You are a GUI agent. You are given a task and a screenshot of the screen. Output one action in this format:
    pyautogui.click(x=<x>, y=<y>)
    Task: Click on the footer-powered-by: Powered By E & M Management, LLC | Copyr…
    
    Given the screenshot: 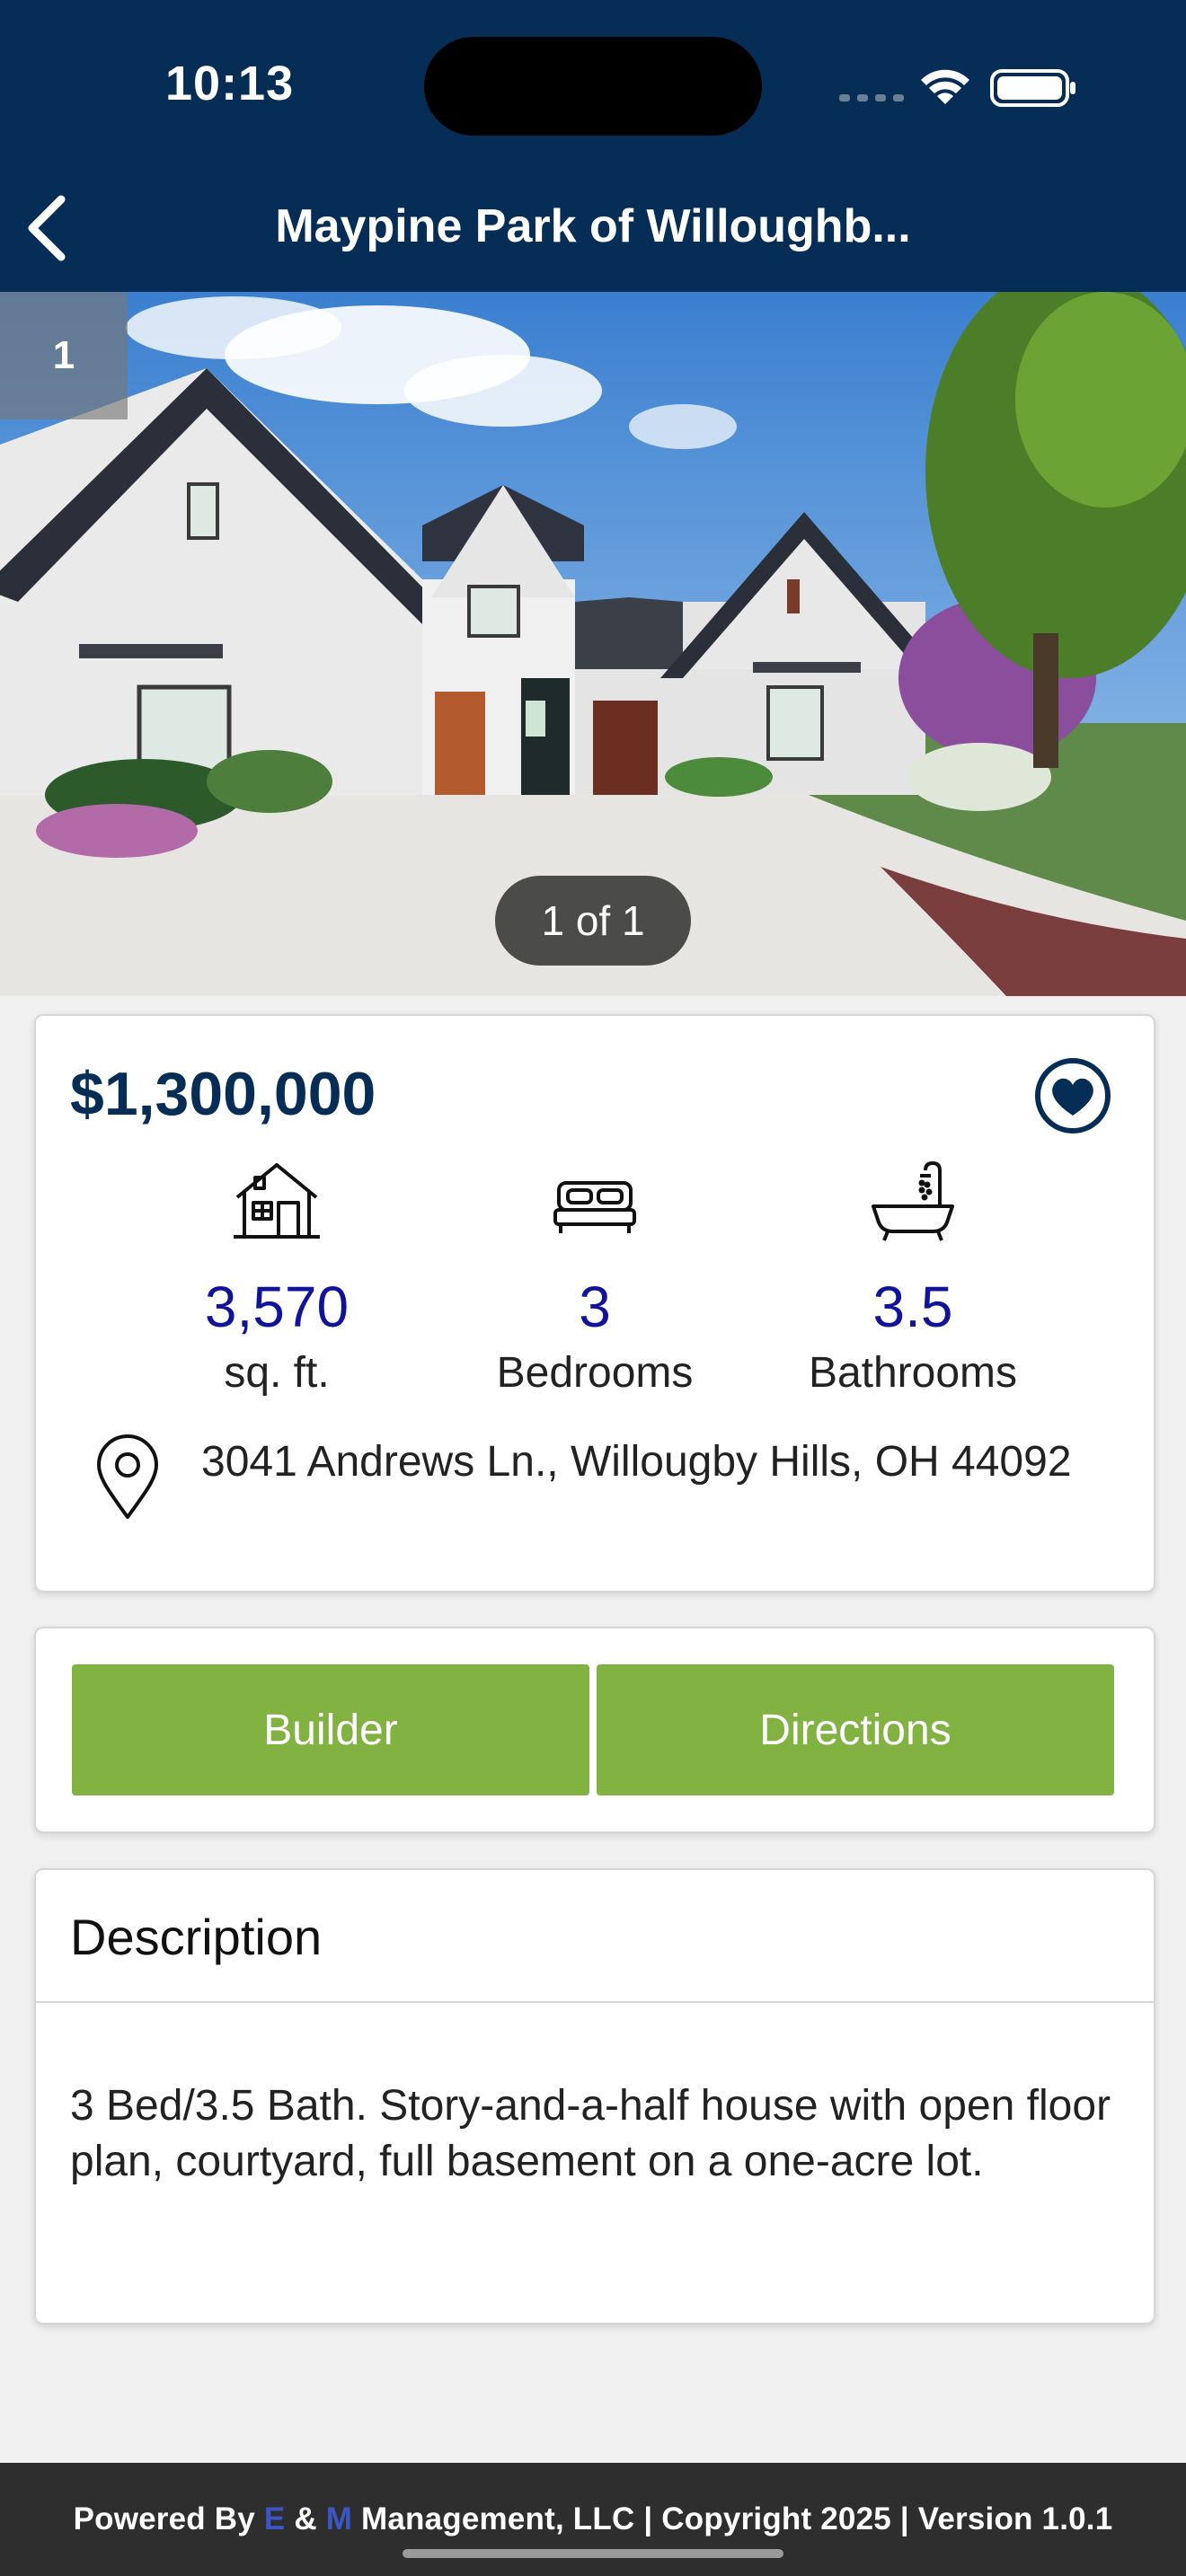 What is the action you would take?
    pyautogui.click(x=593, y=2518)
    